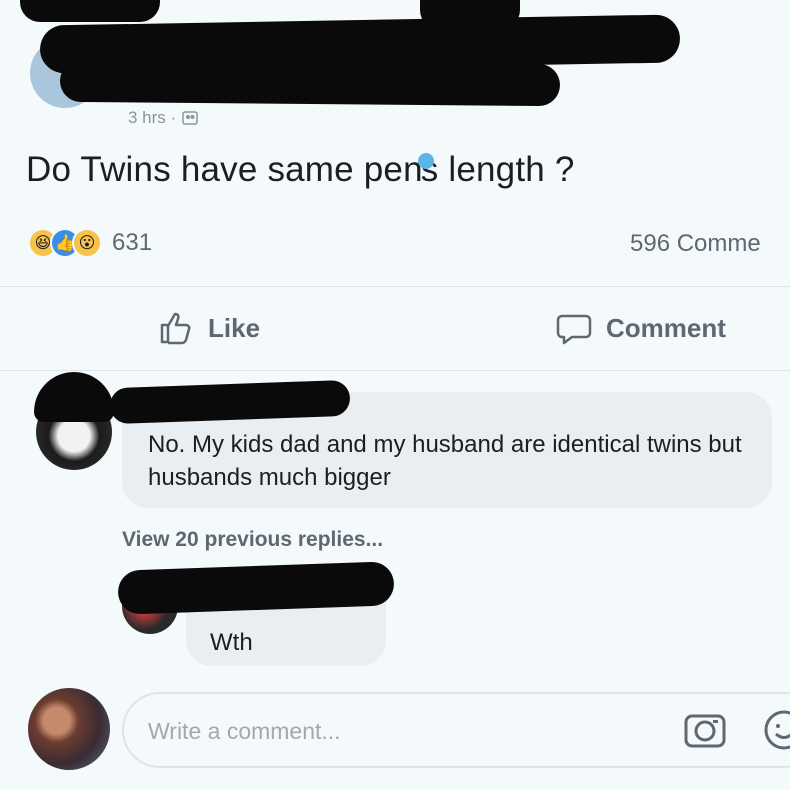 This screenshot has height=790, width=790. I want to click on post-text-part-1: Do Twins have same pen, so click(224, 169).